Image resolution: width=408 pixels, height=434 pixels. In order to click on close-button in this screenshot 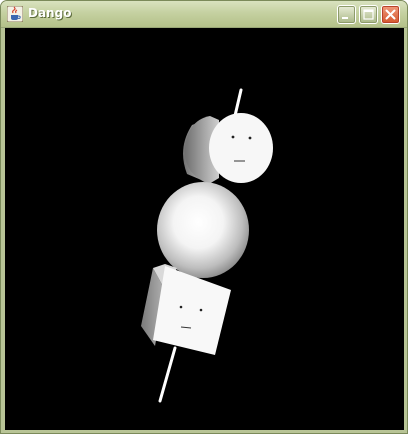, I will do `click(390, 14)`.